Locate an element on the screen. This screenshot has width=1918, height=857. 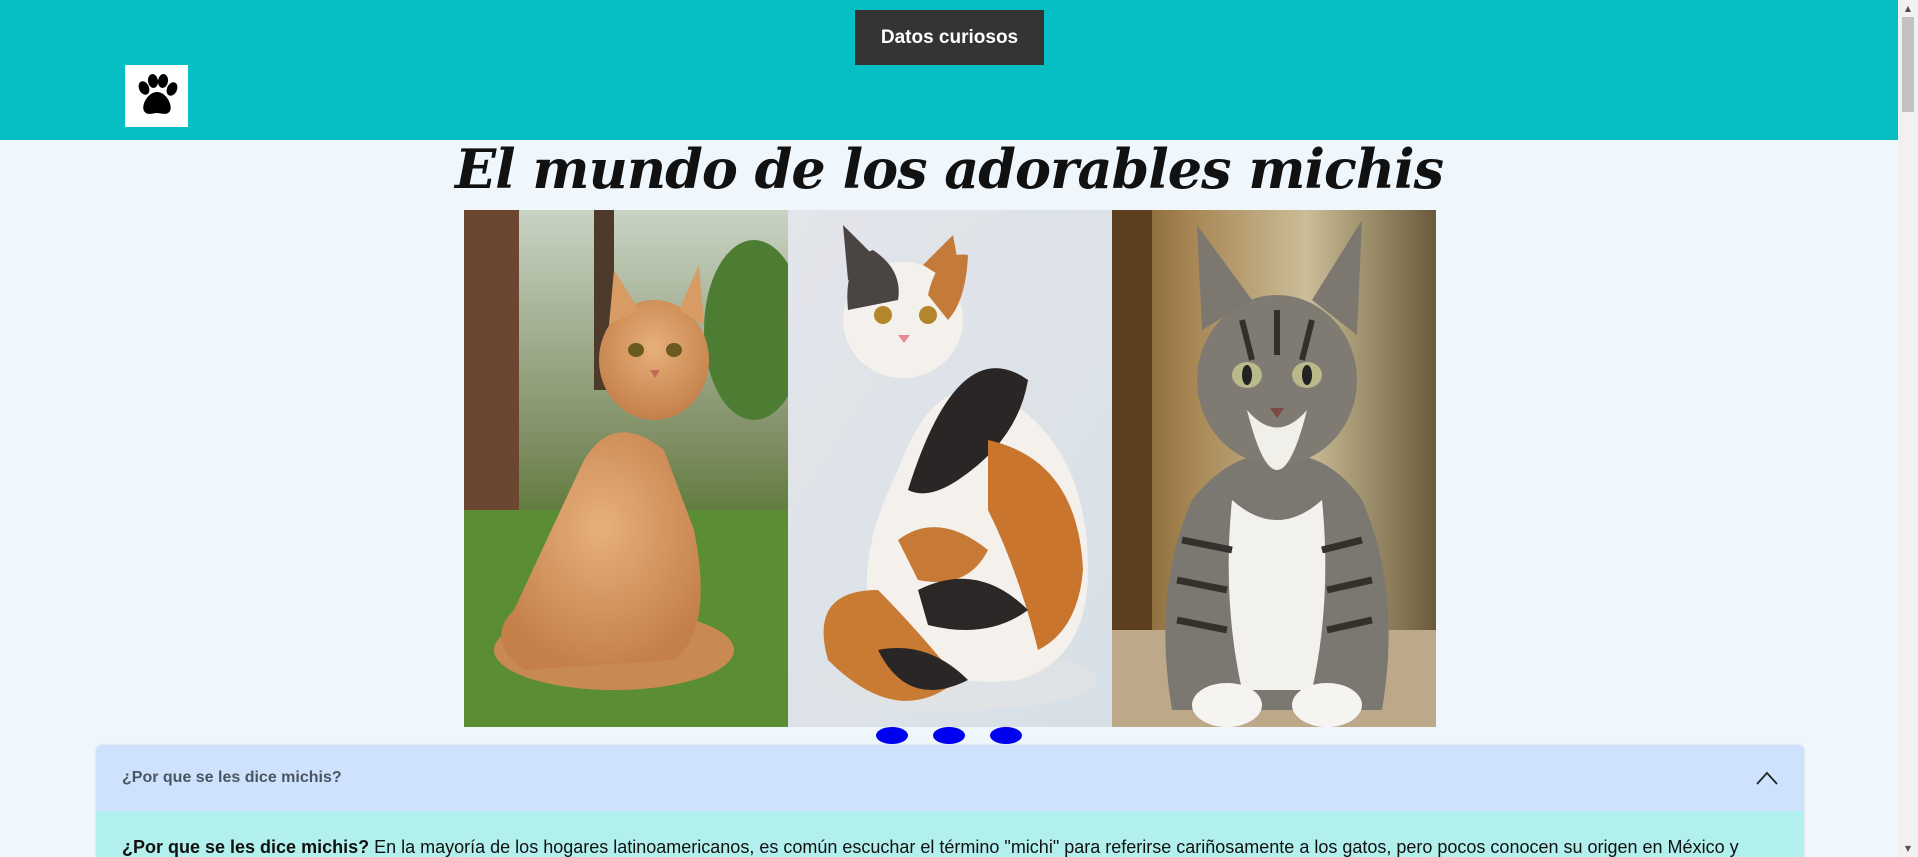
scrollbar-thumb is located at coordinates (1908, 64).